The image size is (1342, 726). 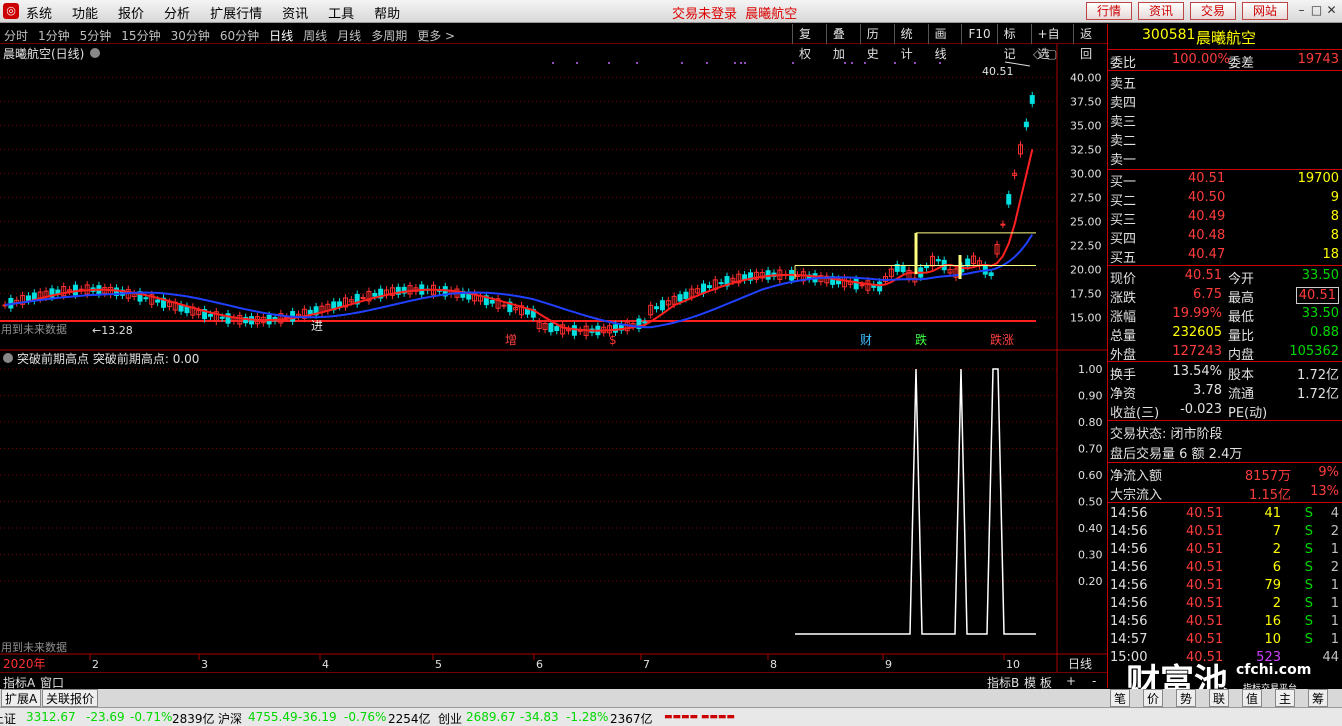 I want to click on price-label: 40.00, so click(x=1086, y=77).